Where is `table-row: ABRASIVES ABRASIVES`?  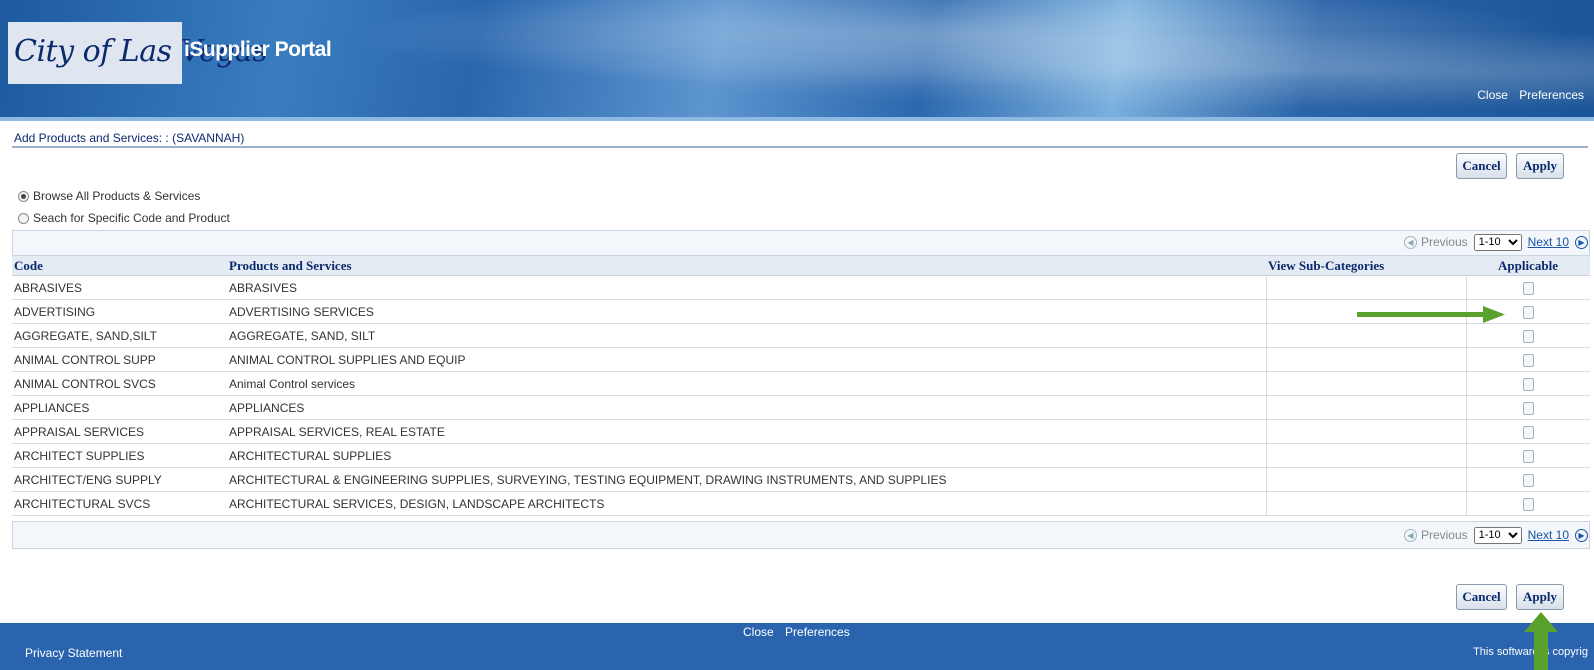
table-row: ABRASIVES ABRASIVES is located at coordinates (801, 287).